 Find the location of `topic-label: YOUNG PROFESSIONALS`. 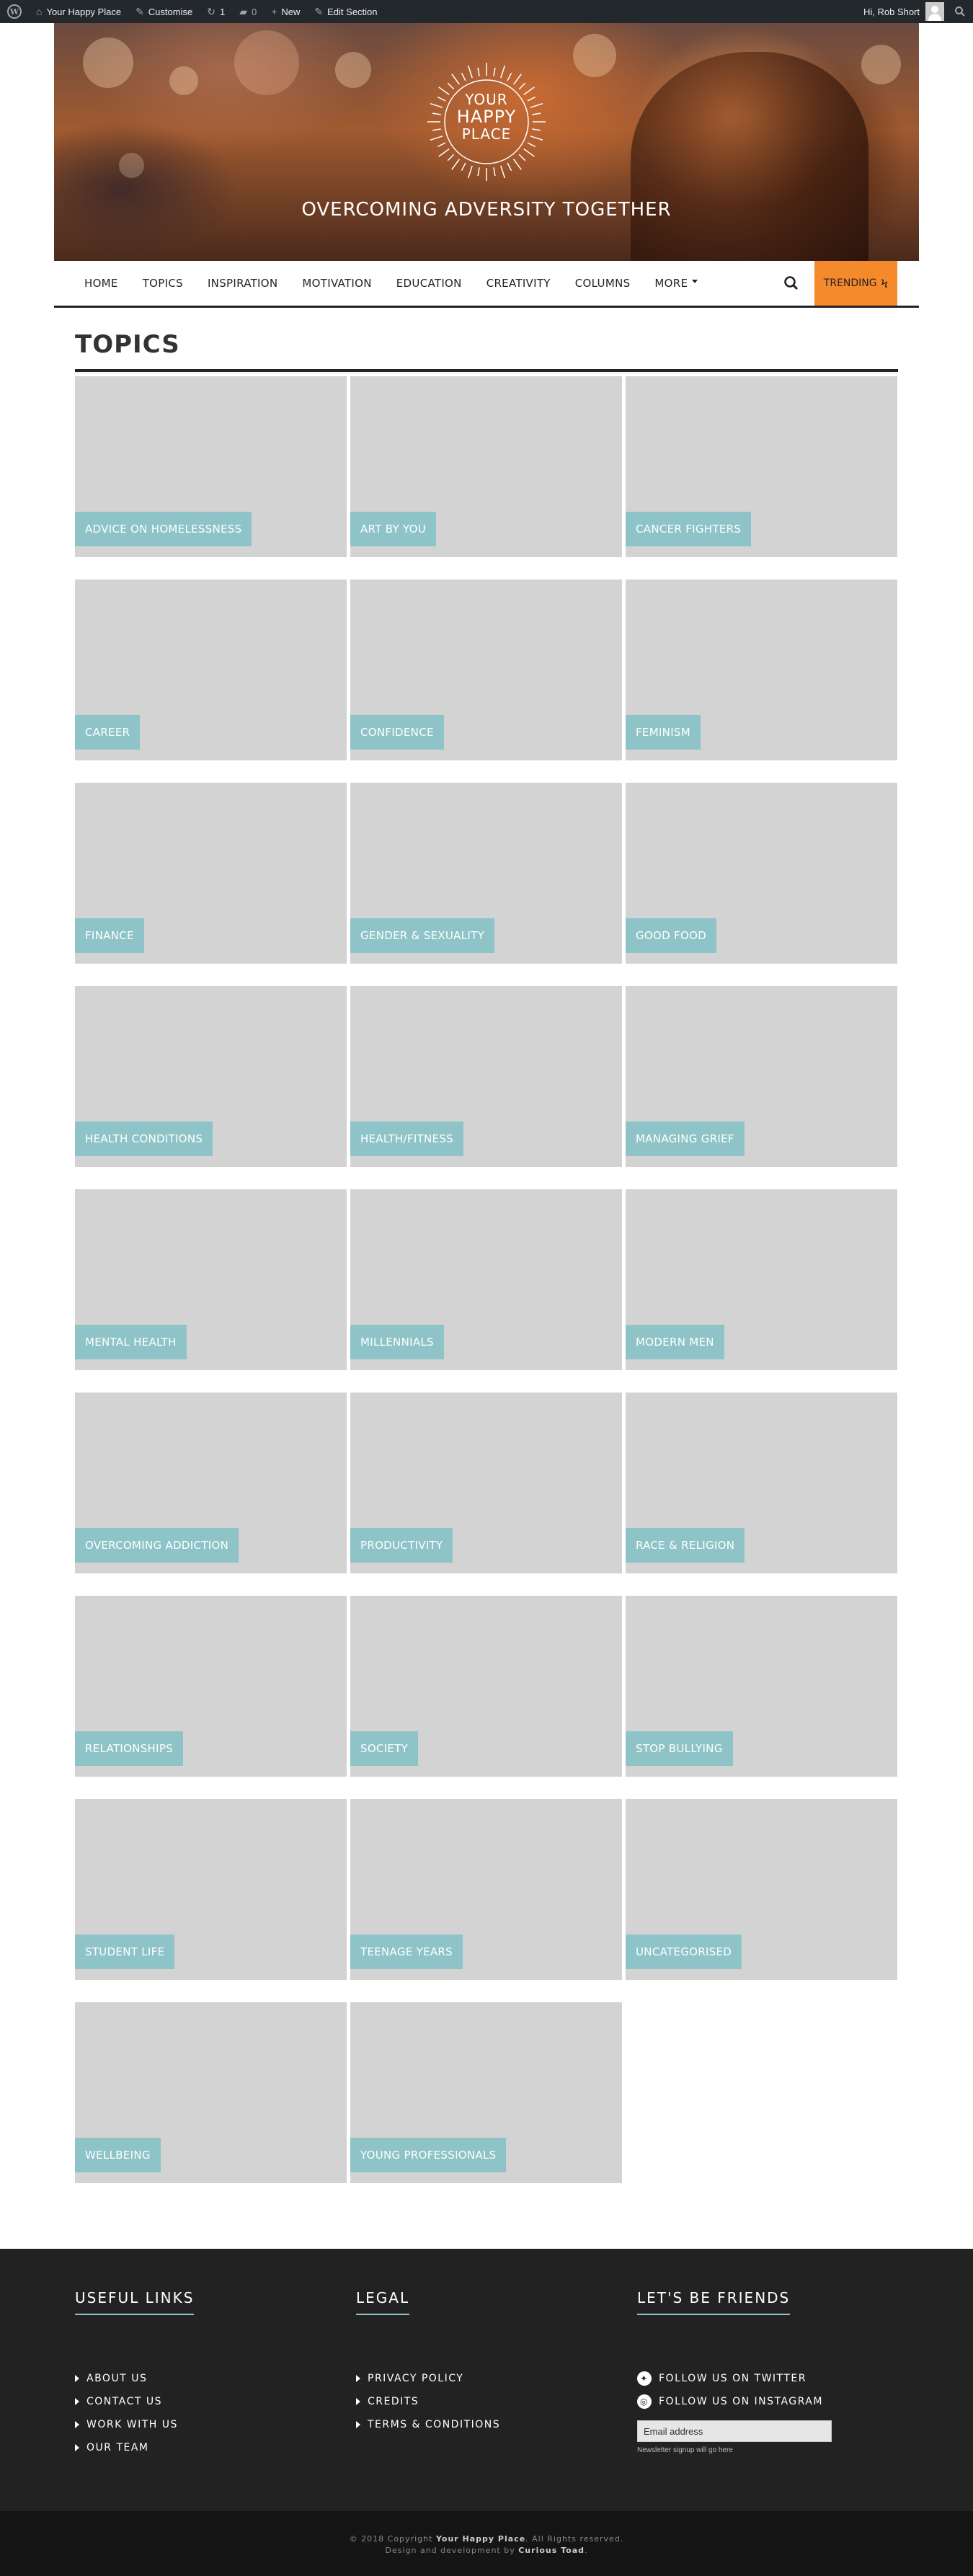

topic-label: YOUNG PROFESSIONALS is located at coordinates (428, 2155).